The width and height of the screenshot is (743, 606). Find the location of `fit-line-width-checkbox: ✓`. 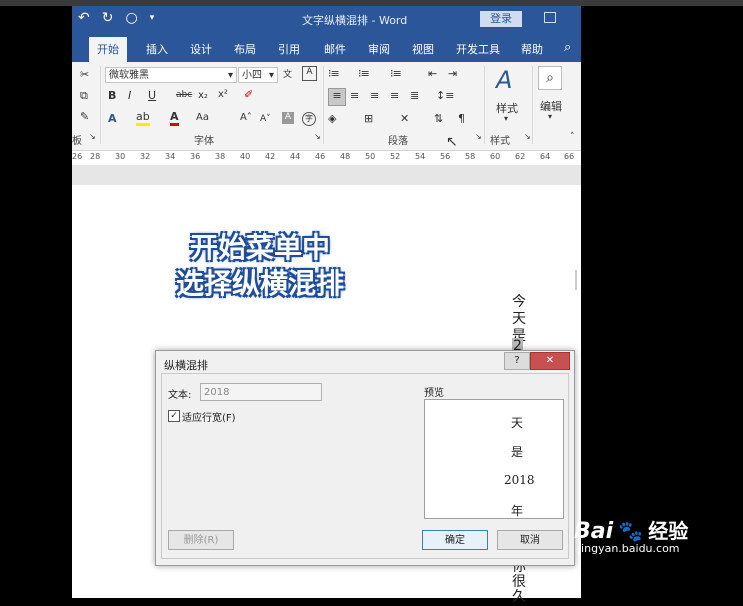

fit-line-width-checkbox: ✓ is located at coordinates (174, 416).